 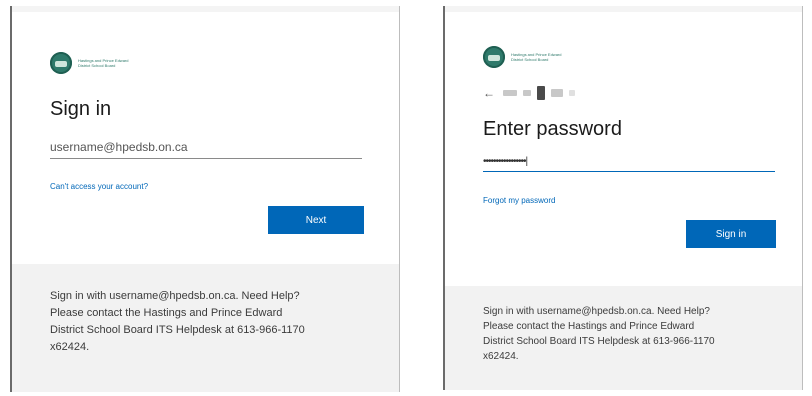 I want to click on next-button: Next, so click(x=316, y=220).